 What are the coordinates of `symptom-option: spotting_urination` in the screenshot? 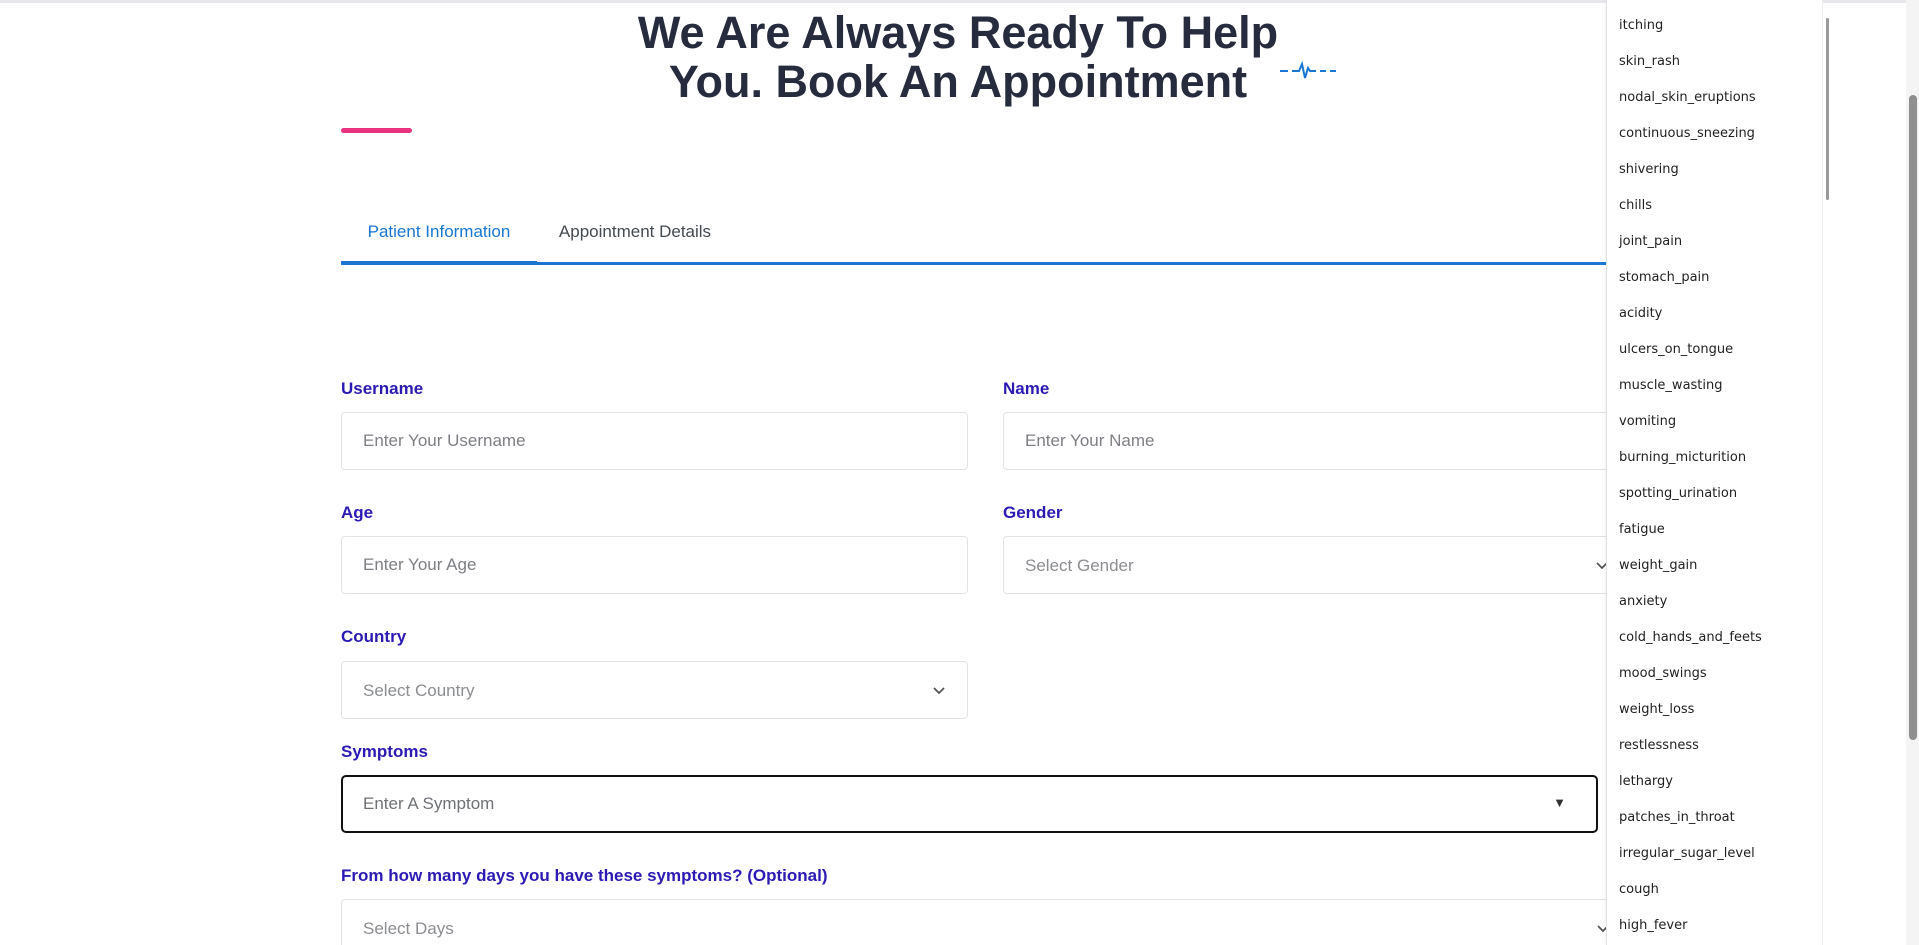 It's located at (1714, 501).